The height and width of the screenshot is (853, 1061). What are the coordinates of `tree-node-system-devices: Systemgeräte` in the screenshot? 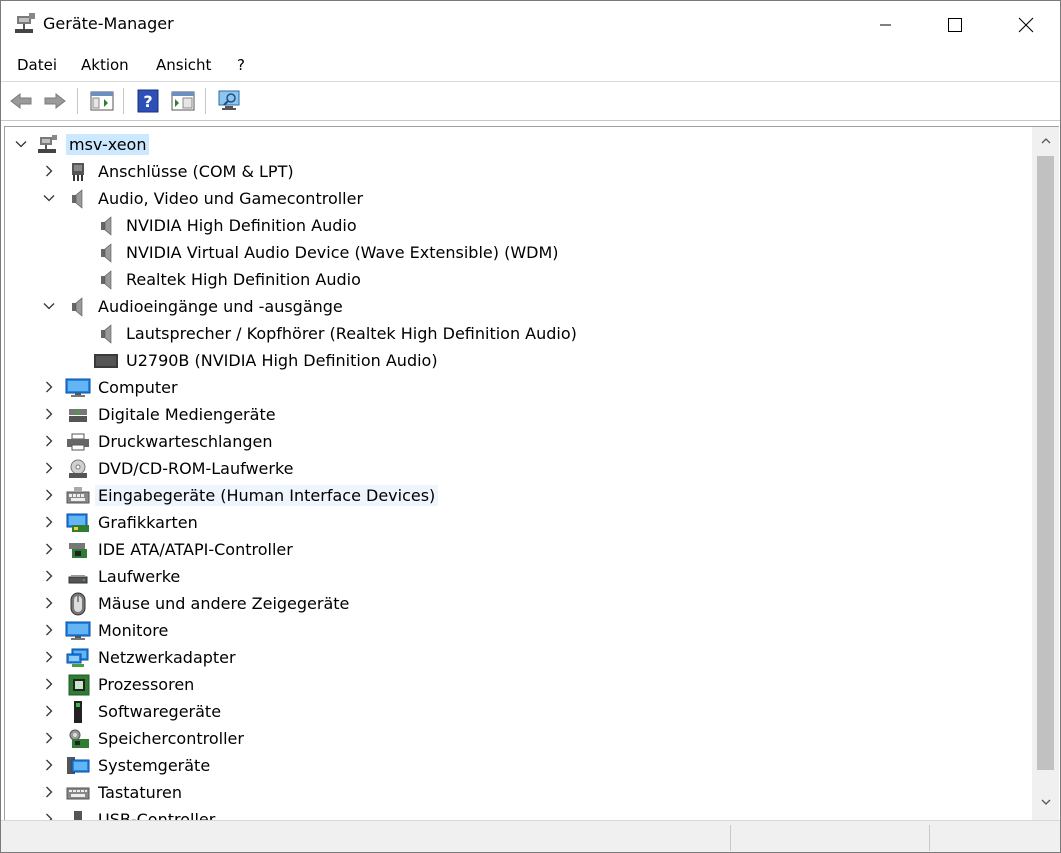 It's located at (517, 765).